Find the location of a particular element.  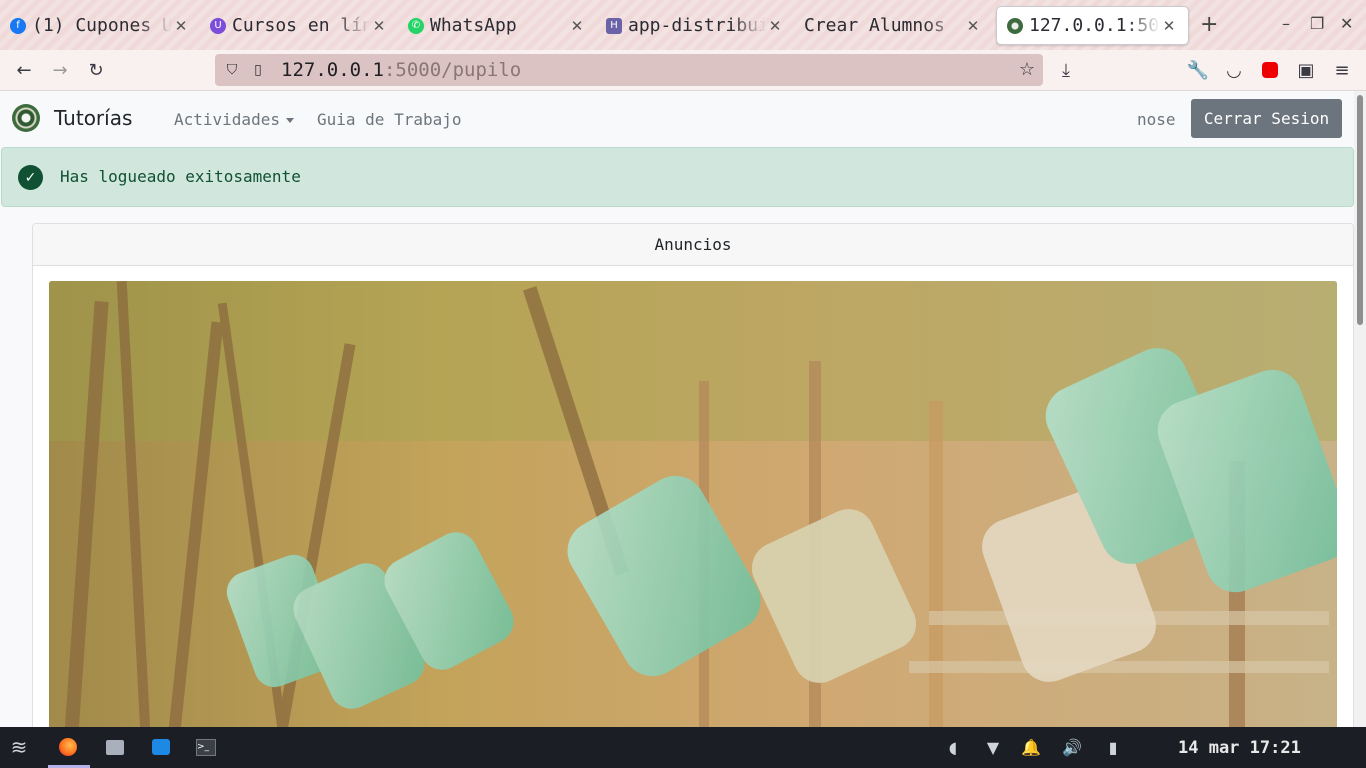

tab-title: Cursos en línea is located at coordinates (301, 25).